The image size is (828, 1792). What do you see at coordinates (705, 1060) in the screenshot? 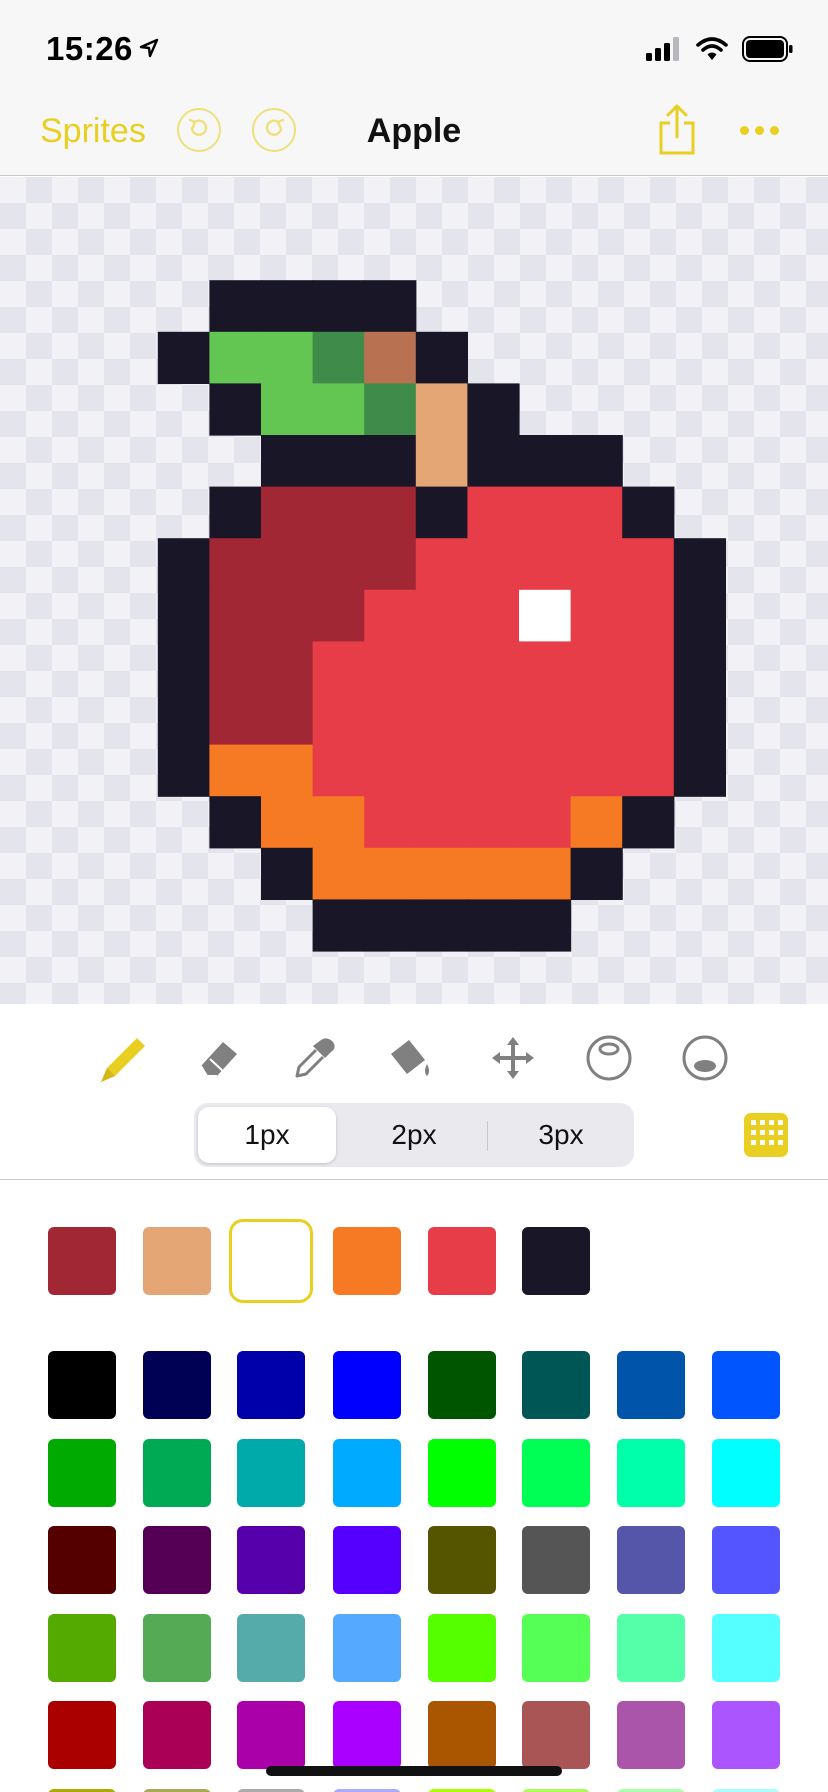
I see `ellipse-fill-tool` at bounding box center [705, 1060].